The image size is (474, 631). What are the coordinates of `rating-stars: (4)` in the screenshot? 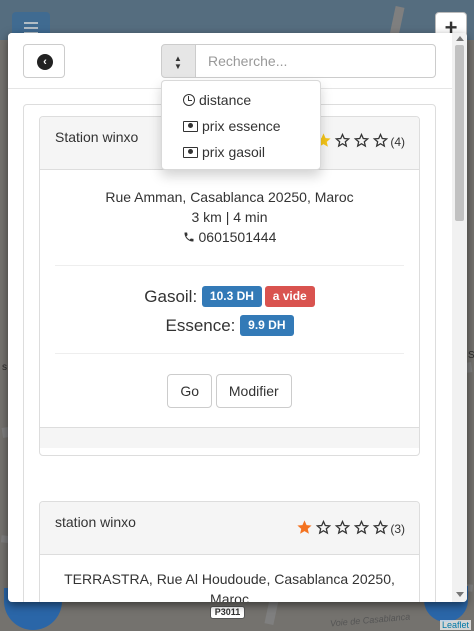 It's located at (359, 140).